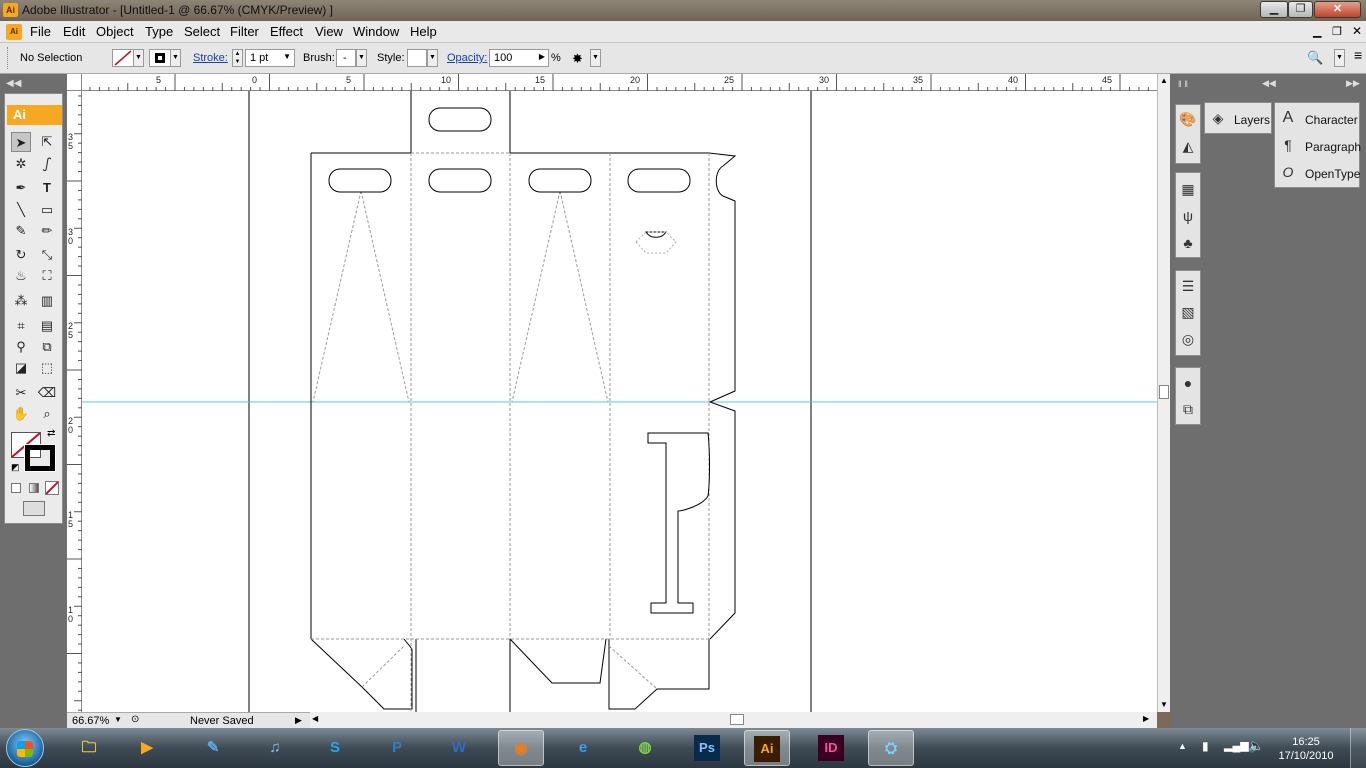  I want to click on slice-tool-icon: ✂, so click(21, 393).